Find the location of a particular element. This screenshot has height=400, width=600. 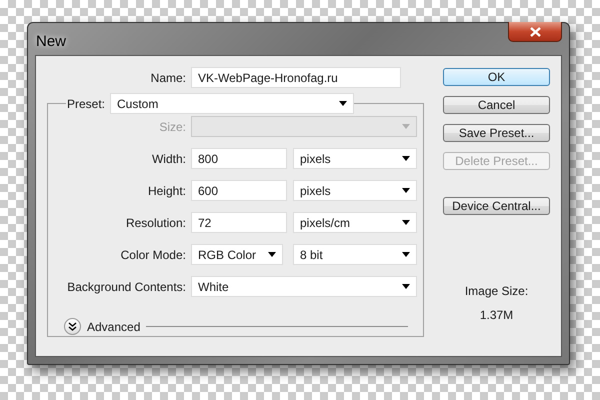

input-field: 600 is located at coordinates (239, 190).